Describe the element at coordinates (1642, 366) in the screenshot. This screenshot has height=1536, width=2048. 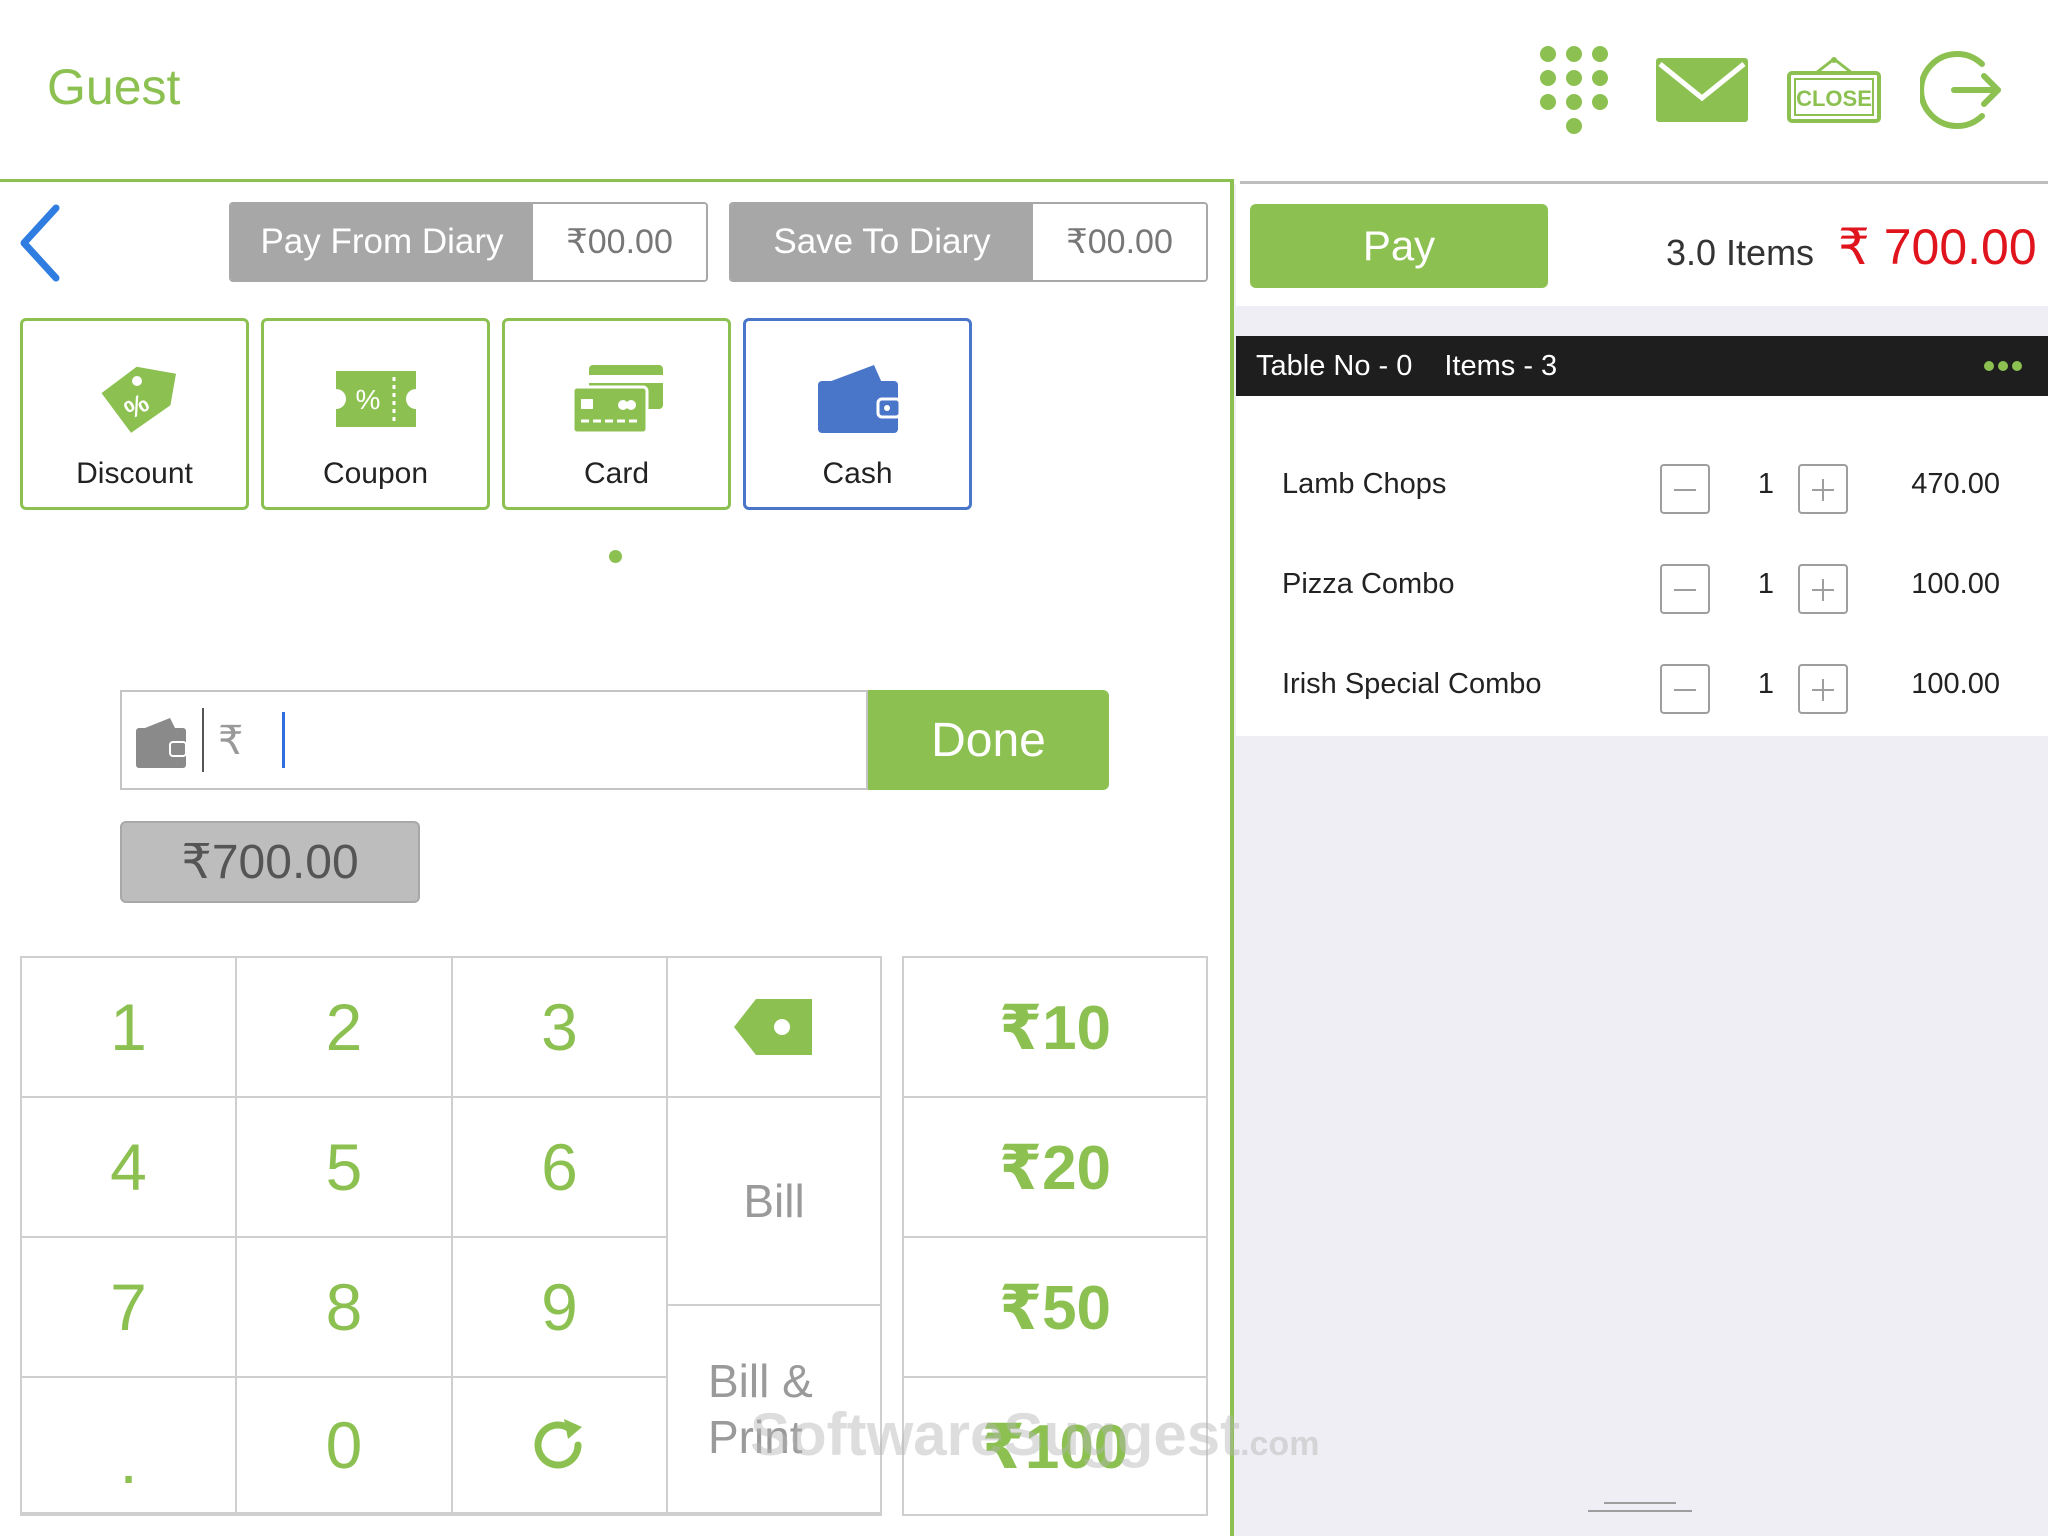
I see `table-info-bar: Table No - 0 Items - 3` at that location.